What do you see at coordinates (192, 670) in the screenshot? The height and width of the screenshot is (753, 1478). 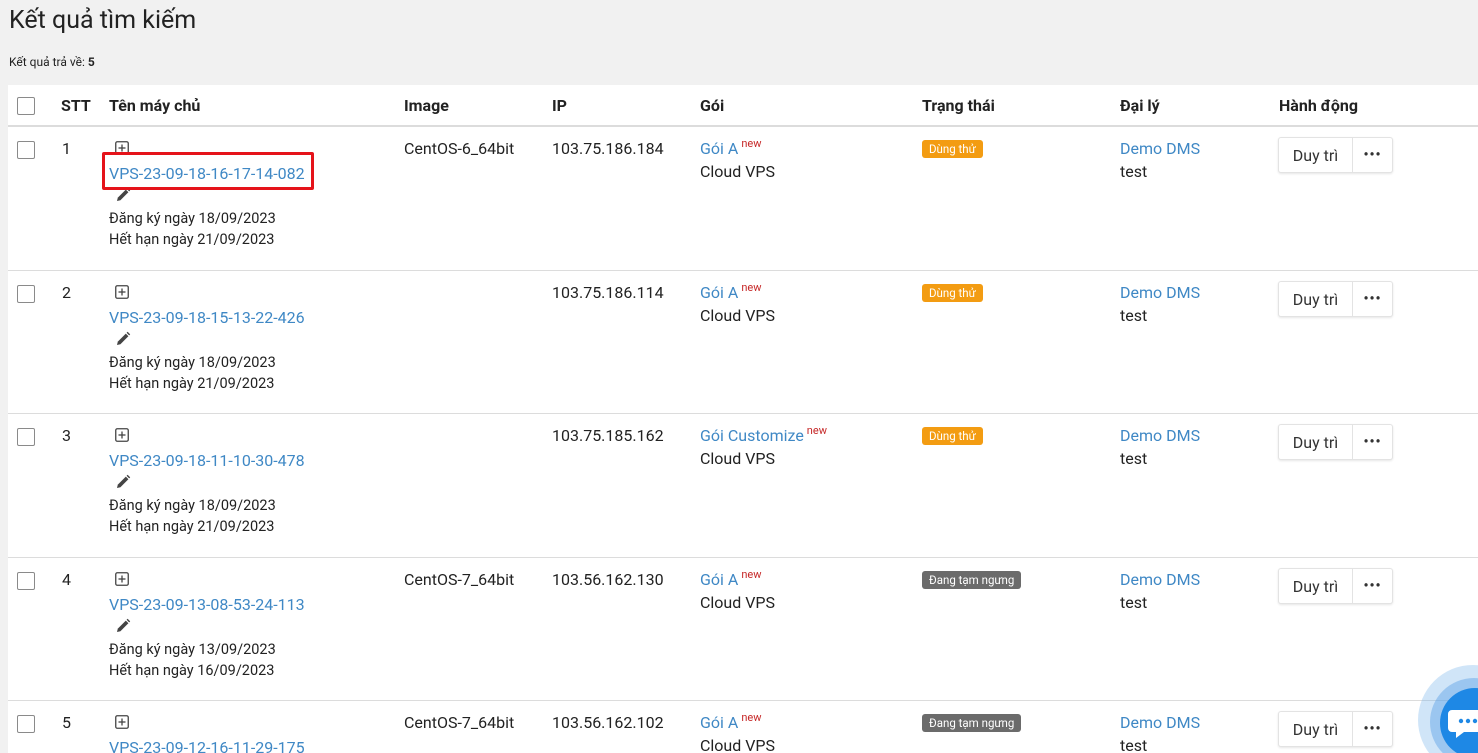 I see `expiry-date: Hết hạn ngày 16/09/2023` at bounding box center [192, 670].